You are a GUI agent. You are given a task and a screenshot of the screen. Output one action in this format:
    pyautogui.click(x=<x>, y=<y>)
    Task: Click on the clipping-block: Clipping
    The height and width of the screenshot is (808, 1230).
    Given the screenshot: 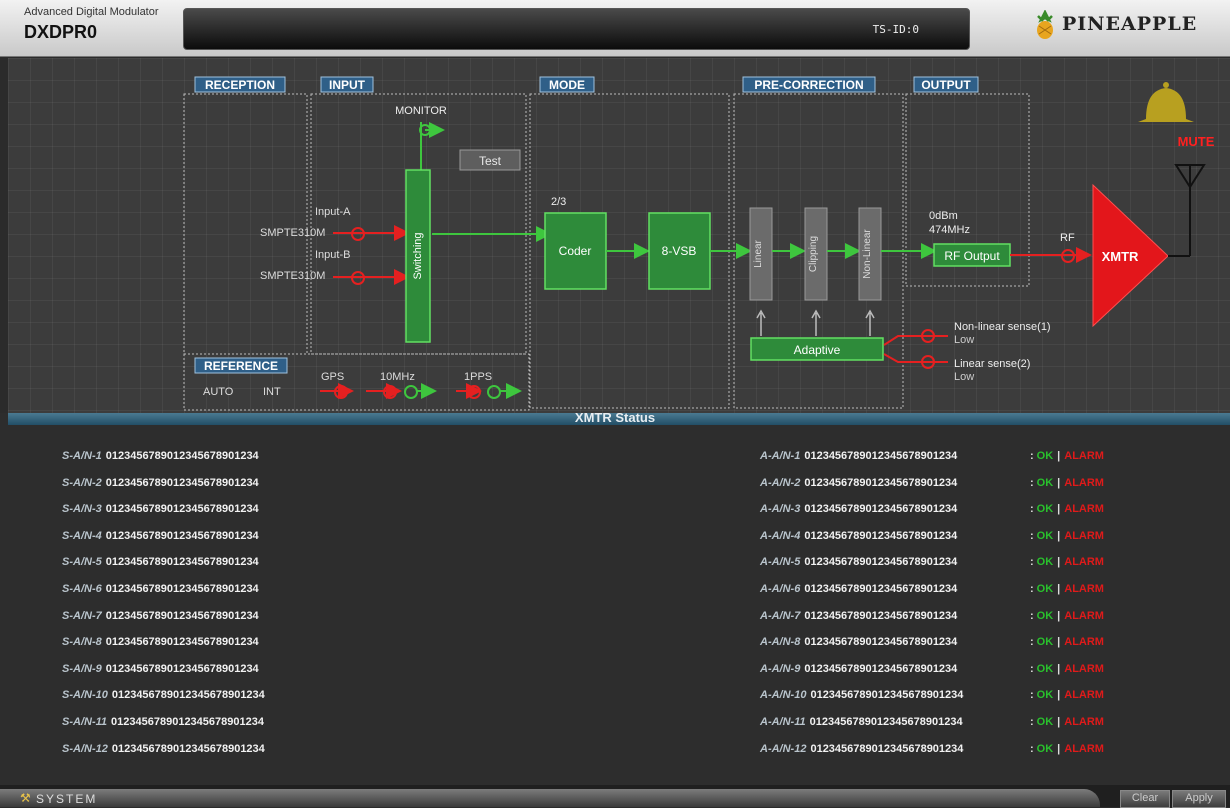 What is the action you would take?
    pyautogui.click(x=816, y=254)
    